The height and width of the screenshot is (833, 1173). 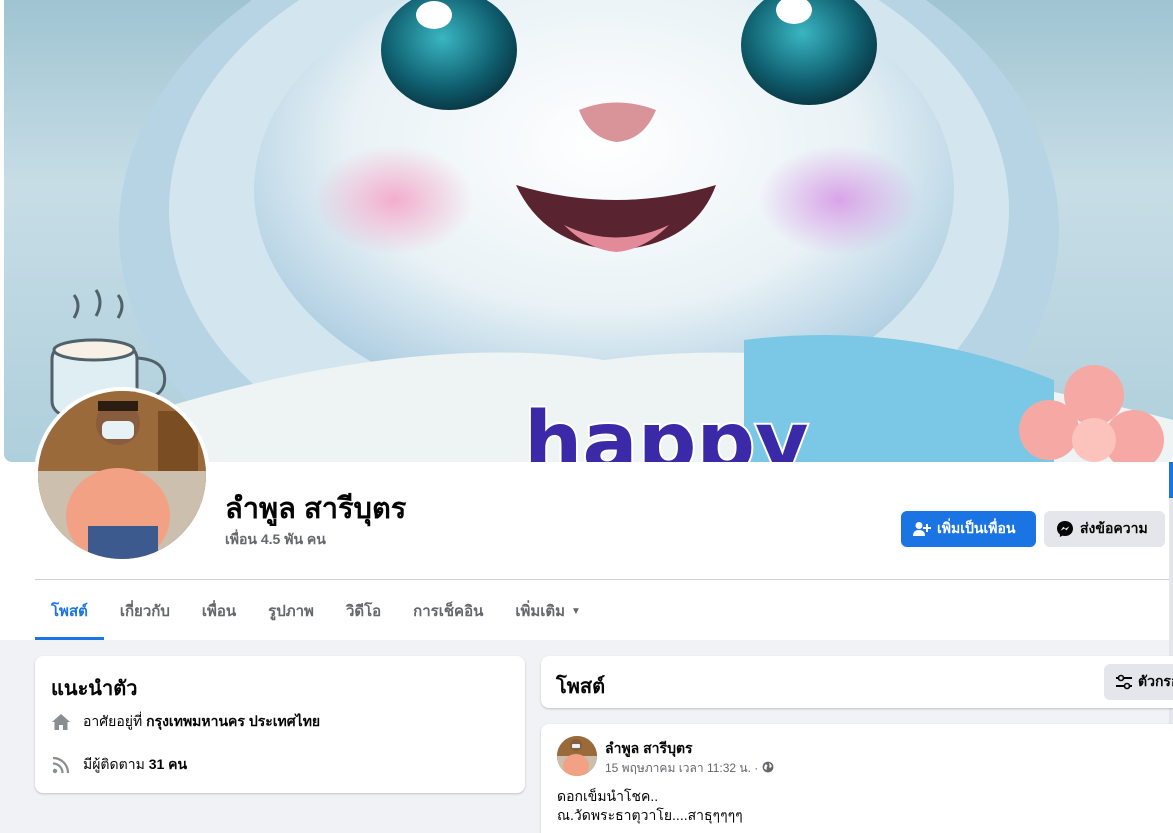 I want to click on intro-title: แนะนำตัว, so click(x=94, y=689).